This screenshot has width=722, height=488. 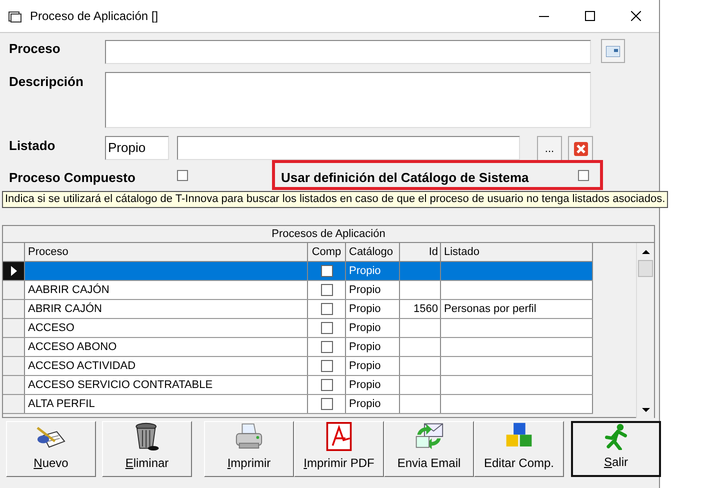 What do you see at coordinates (645, 330) in the screenshot?
I see `scrollbar` at bounding box center [645, 330].